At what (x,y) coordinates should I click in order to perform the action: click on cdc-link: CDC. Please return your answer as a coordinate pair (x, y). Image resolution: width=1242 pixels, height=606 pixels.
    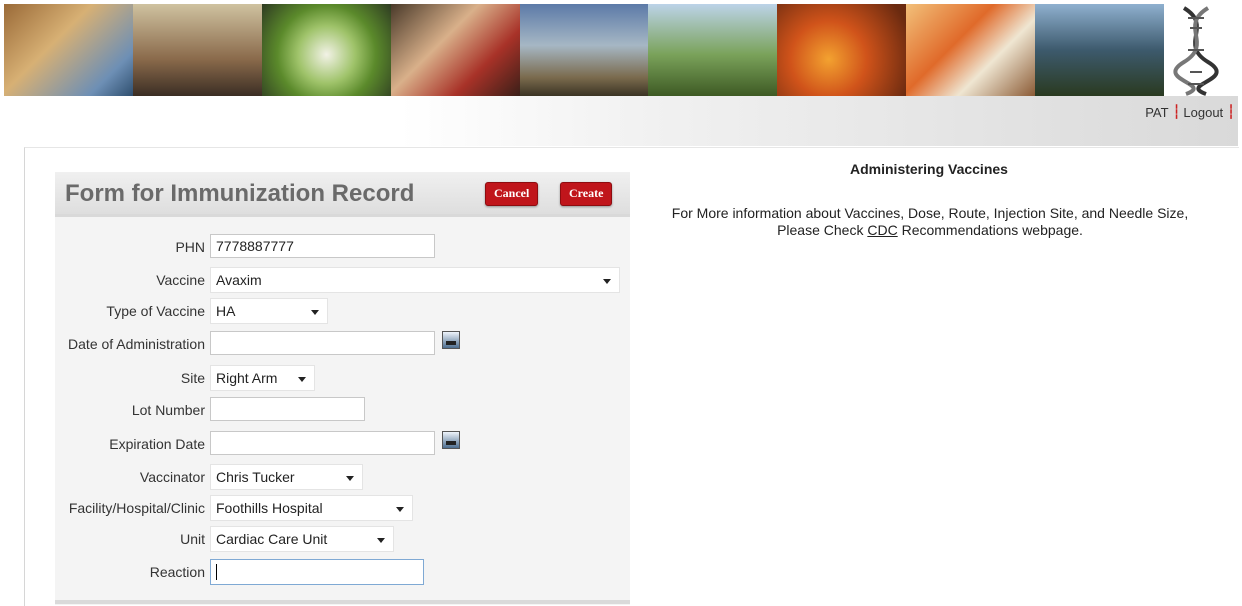
    Looking at the image, I should click on (882, 230).